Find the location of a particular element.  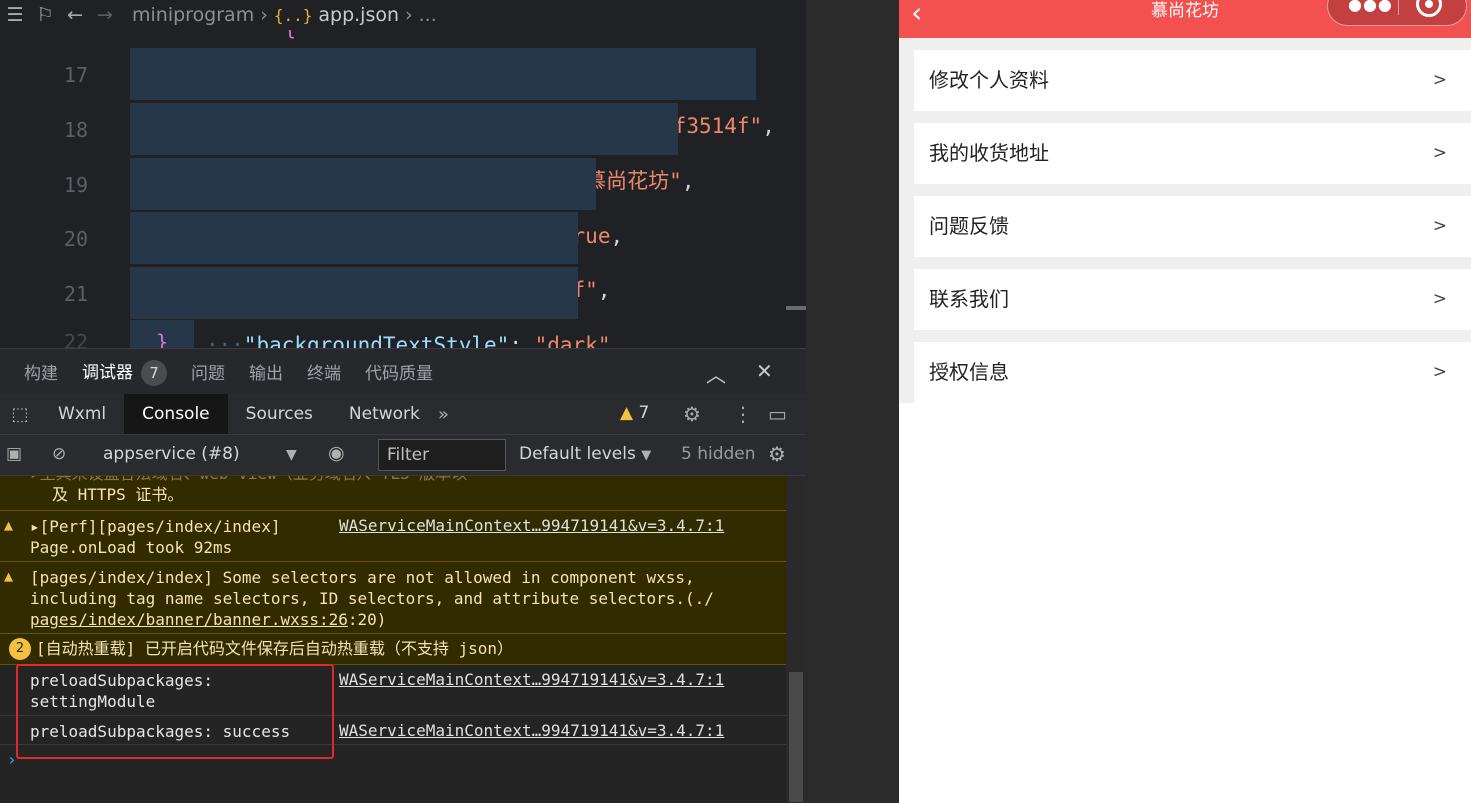

message-text: [自动热重载] 已开启代码文件保存后自动热重载（不支持 json） is located at coordinates (275, 648).